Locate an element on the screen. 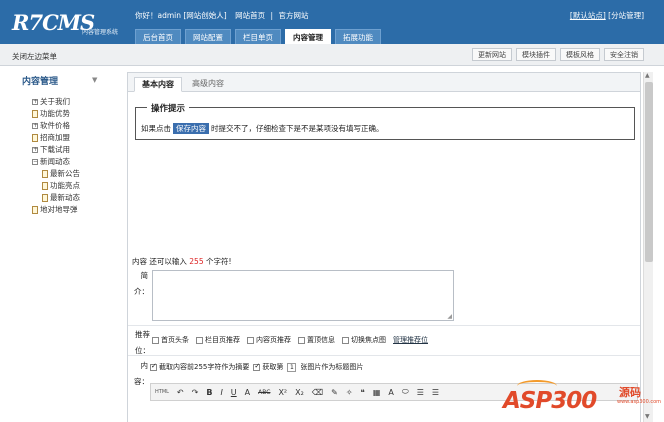  superscript-button: X² is located at coordinates (282, 392).